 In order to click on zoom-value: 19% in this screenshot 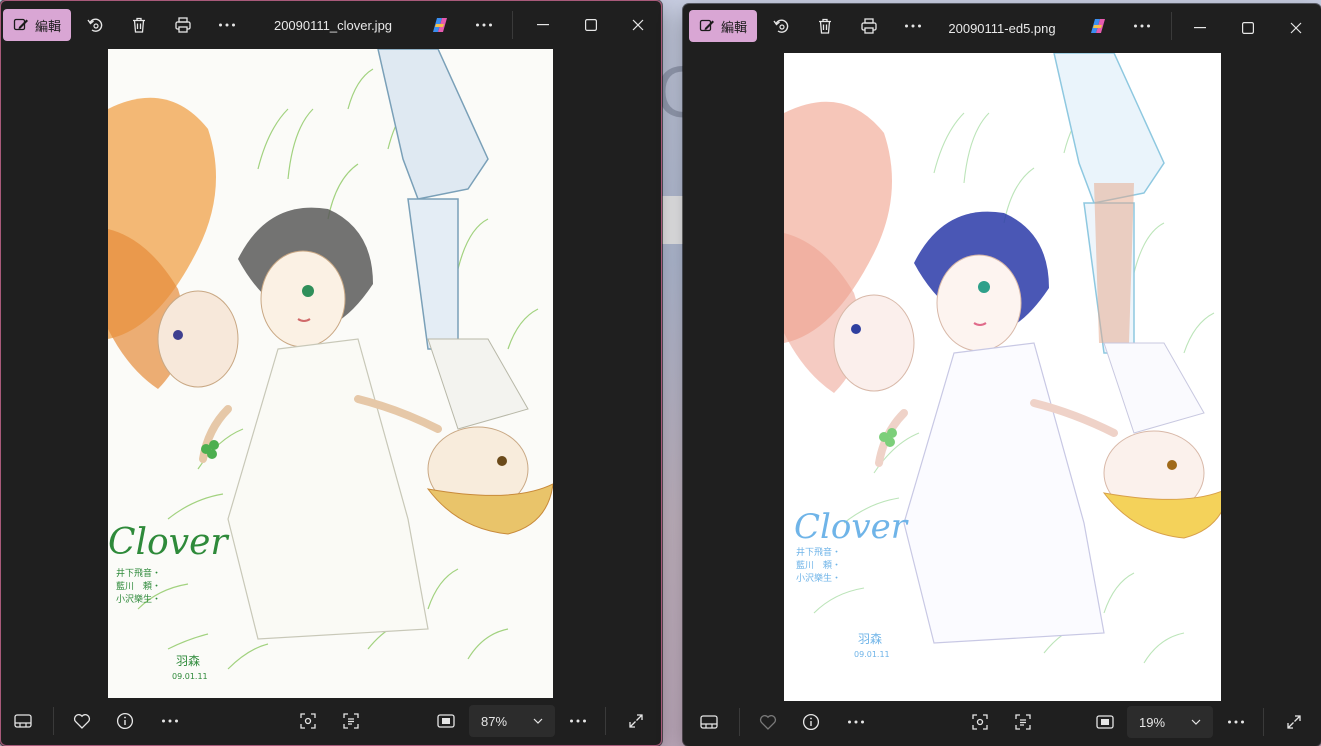, I will do `click(1152, 722)`.